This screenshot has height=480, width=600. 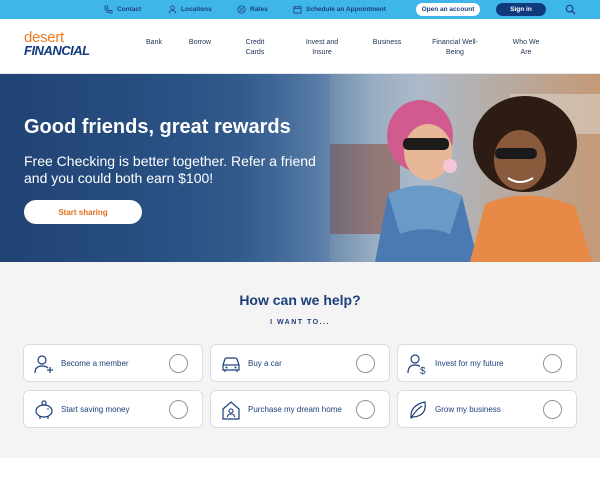 What do you see at coordinates (416, 364) in the screenshot?
I see `person-dollar-icon: $` at bounding box center [416, 364].